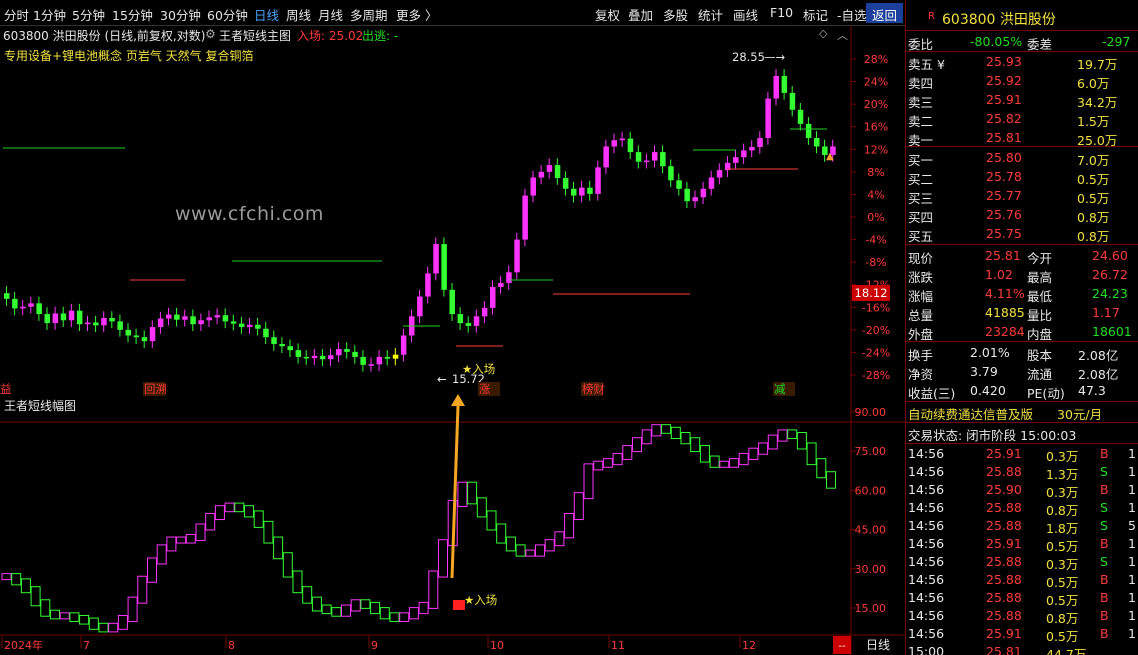  I want to click on stat-value: 23284, so click(1005, 331).